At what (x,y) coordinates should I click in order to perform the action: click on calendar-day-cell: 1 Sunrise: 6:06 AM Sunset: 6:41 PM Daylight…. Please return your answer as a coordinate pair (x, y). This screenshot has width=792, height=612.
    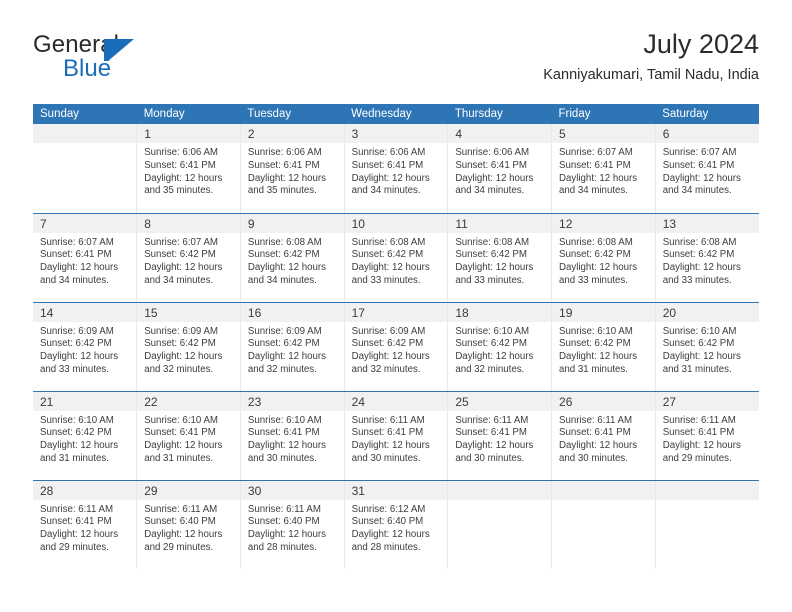
    Looking at the image, I should click on (188, 169).